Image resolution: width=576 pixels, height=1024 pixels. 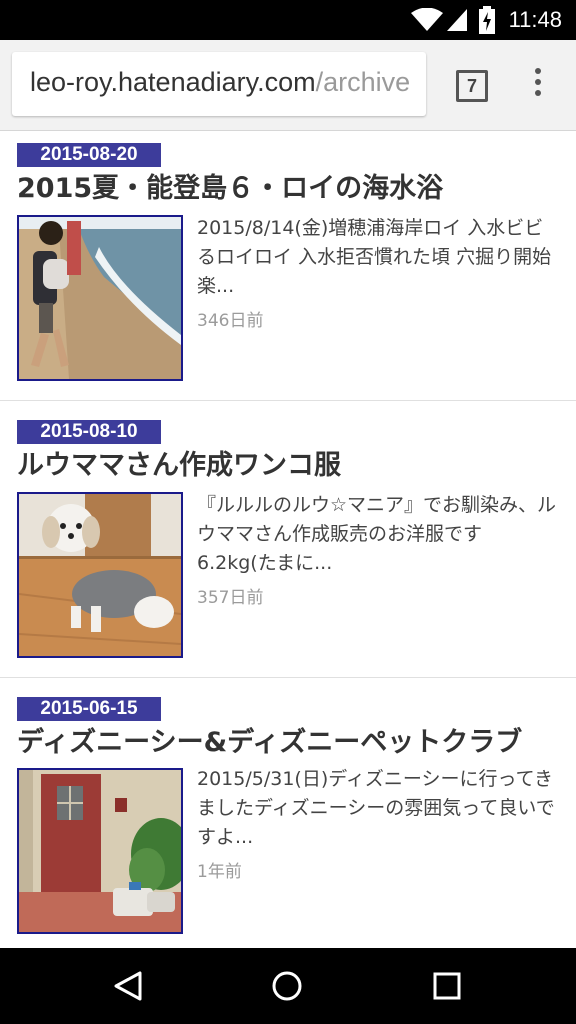 What do you see at coordinates (89, 155) in the screenshot?
I see `entry-date-badge: 2015-08-20` at bounding box center [89, 155].